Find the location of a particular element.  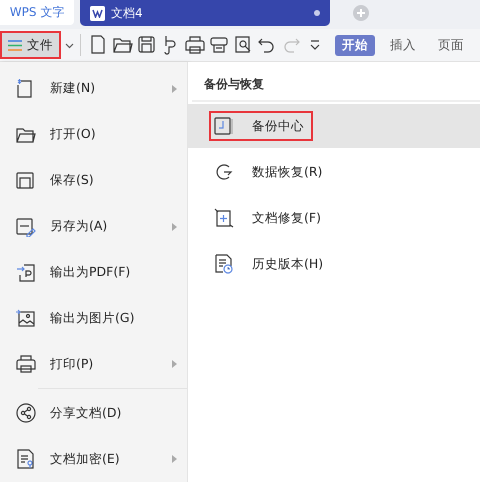

panel-item: 历史版本(H) is located at coordinates (334, 264).